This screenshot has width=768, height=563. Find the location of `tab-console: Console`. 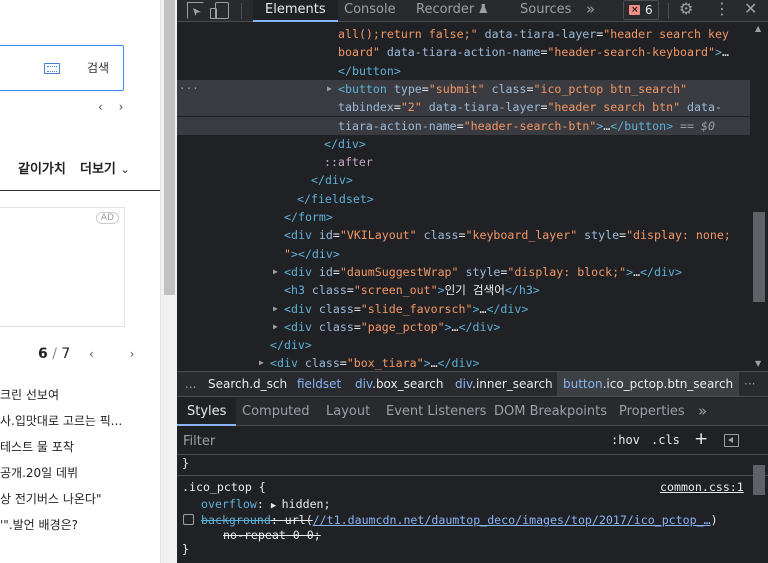

tab-console: Console is located at coordinates (370, 11).